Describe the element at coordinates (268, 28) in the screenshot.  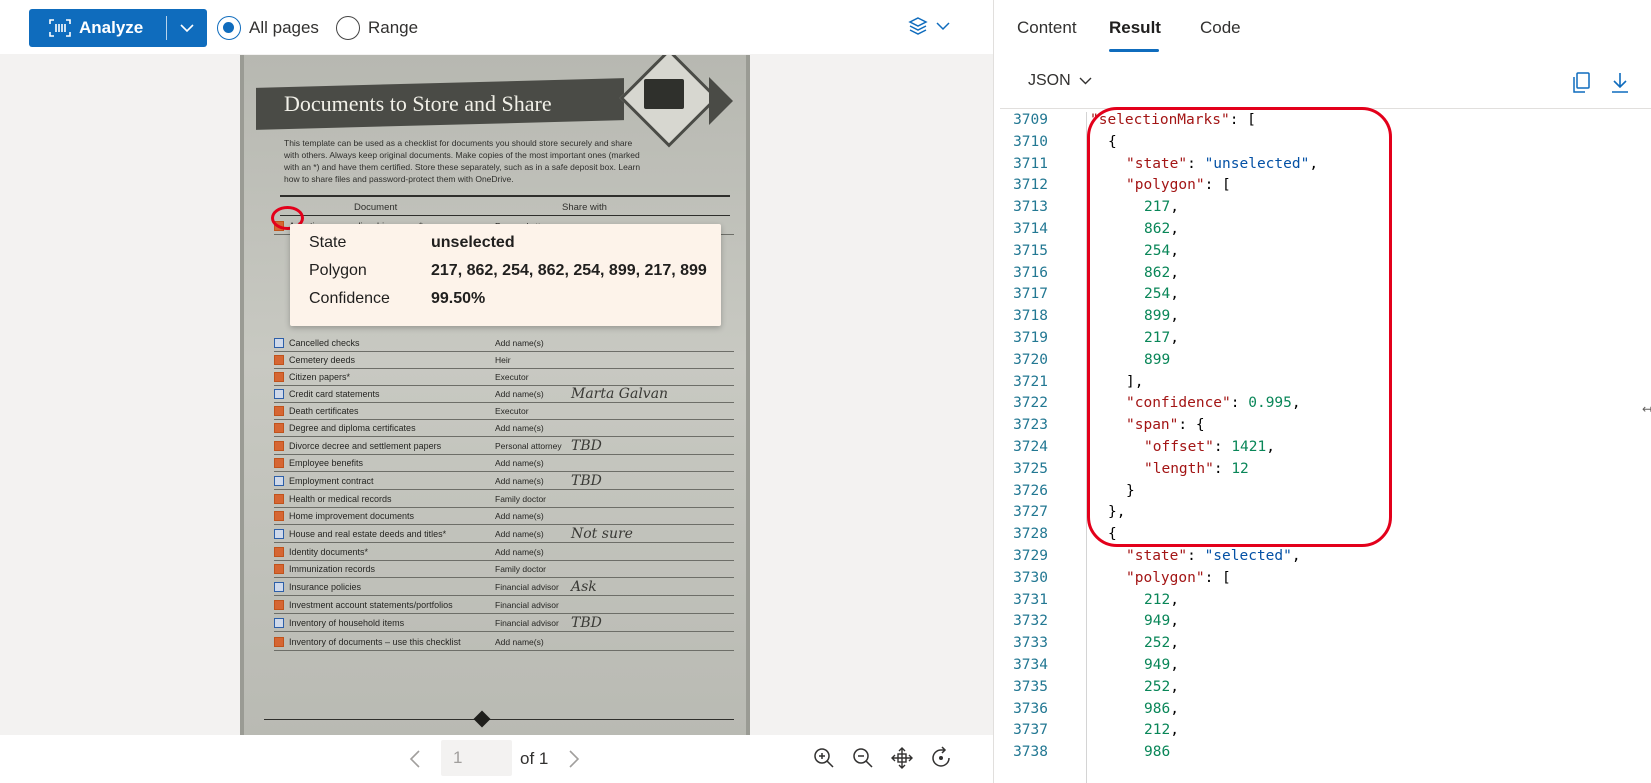
I see `radio-all-pages: All pages` at that location.